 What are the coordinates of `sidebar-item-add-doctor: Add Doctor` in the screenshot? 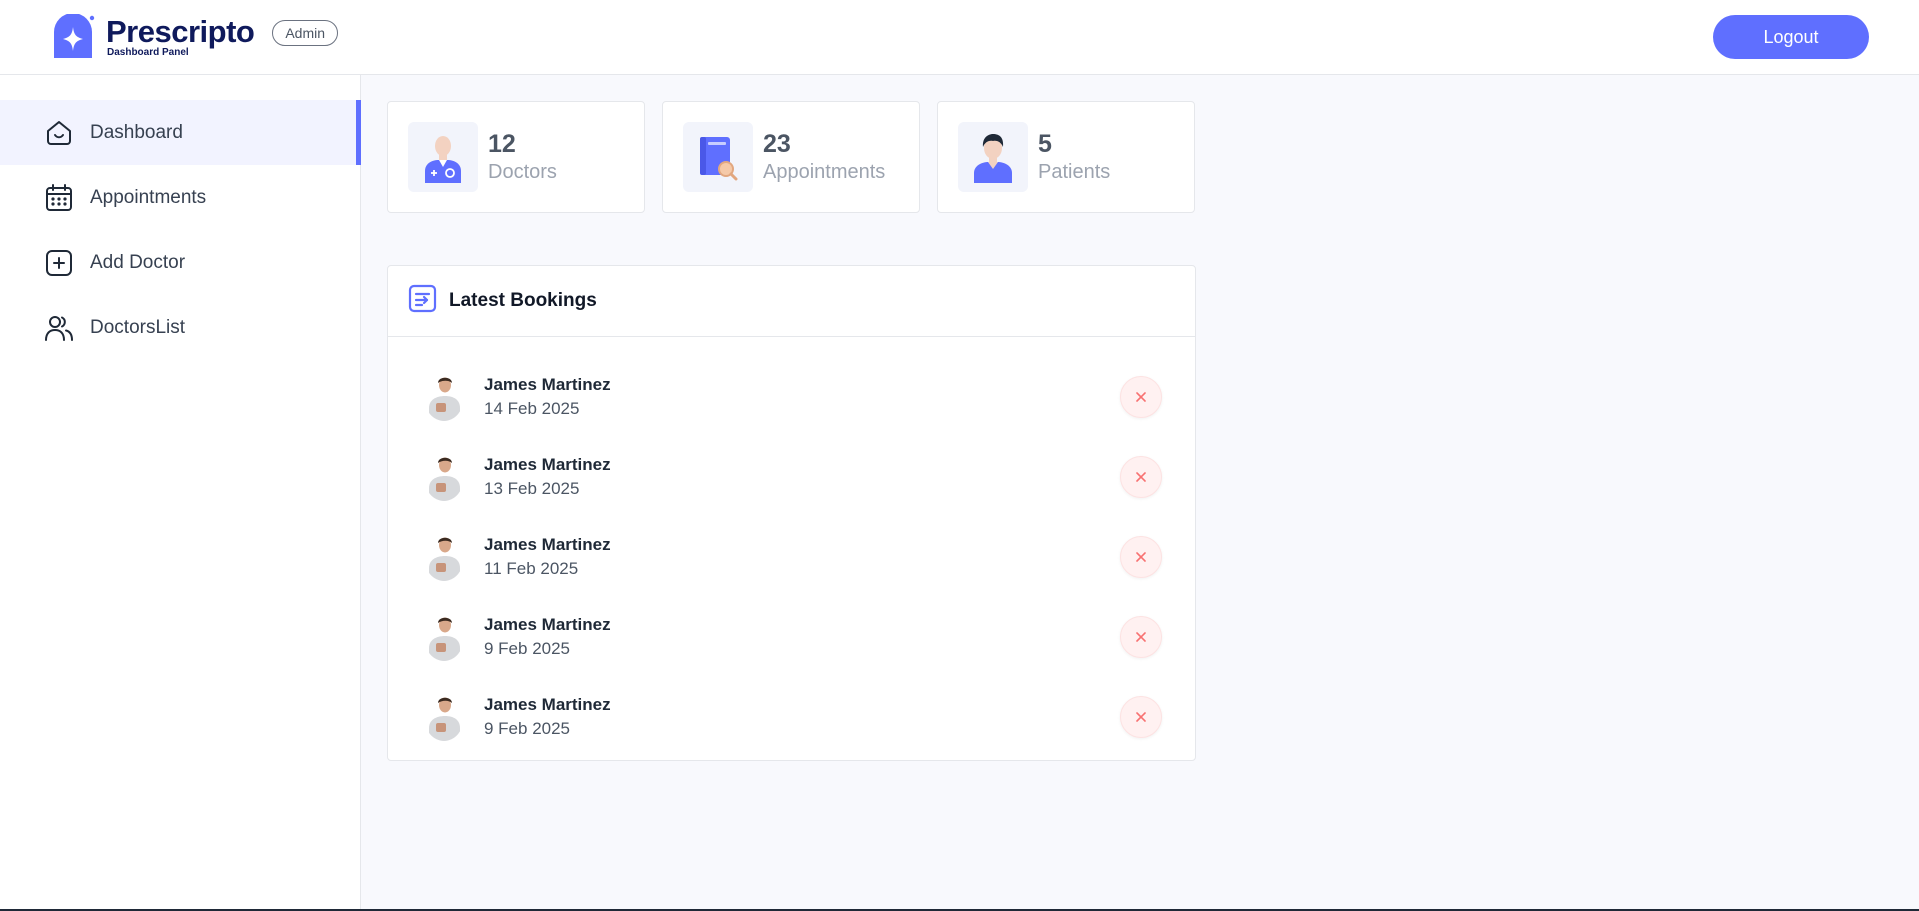 It's located at (180, 262).